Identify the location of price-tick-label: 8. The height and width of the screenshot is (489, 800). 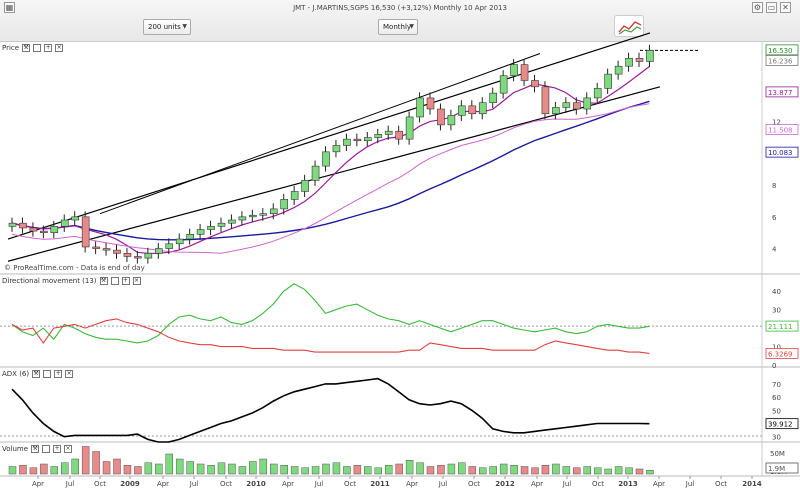
(774, 186).